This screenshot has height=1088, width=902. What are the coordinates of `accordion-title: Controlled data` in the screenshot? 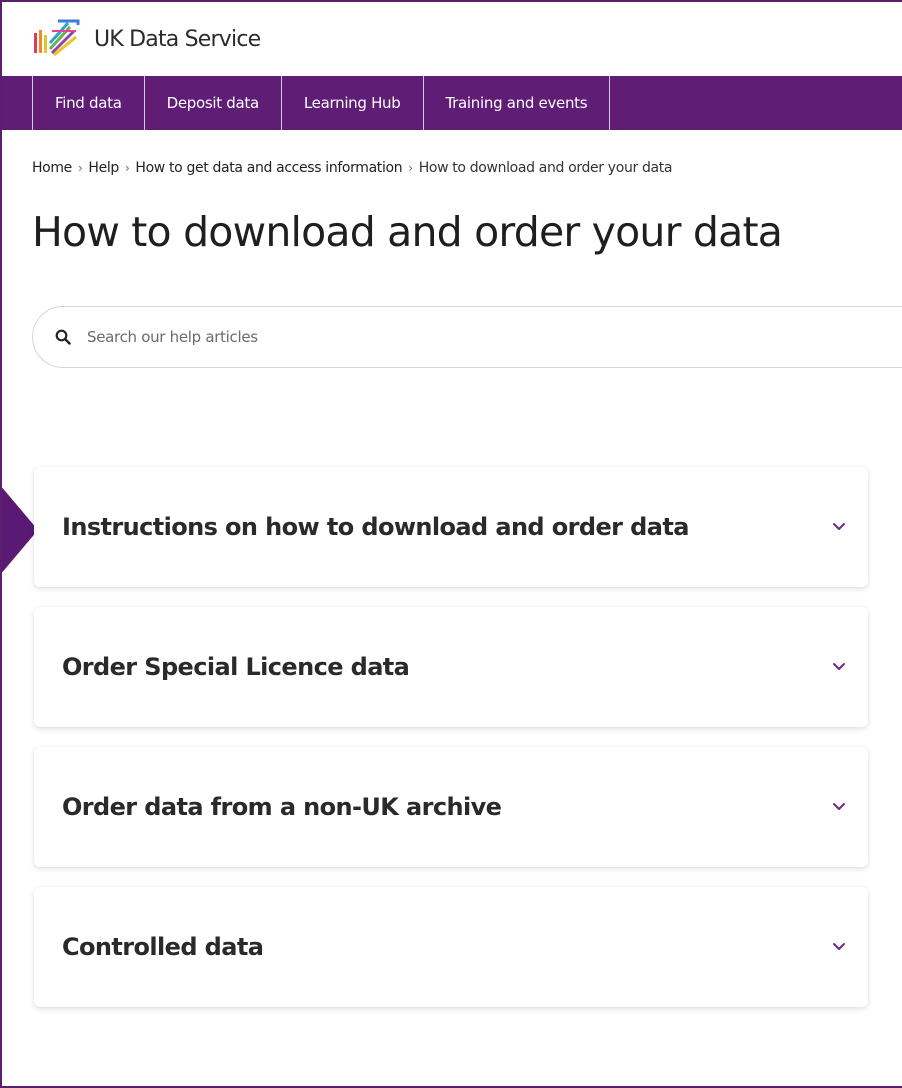 It's located at (163, 947).